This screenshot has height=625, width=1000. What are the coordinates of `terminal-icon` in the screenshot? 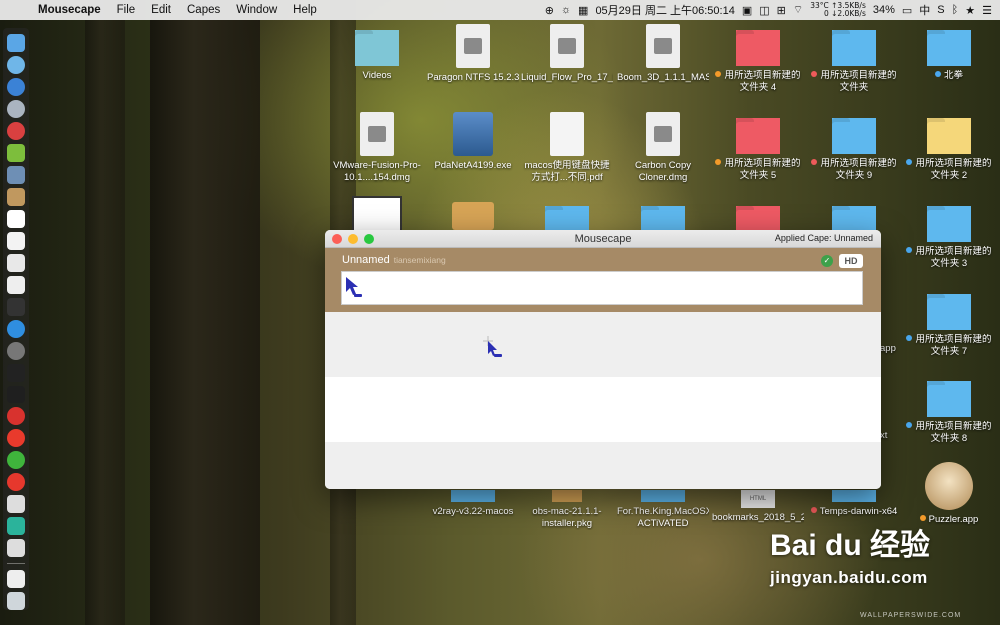 It's located at (16, 394).